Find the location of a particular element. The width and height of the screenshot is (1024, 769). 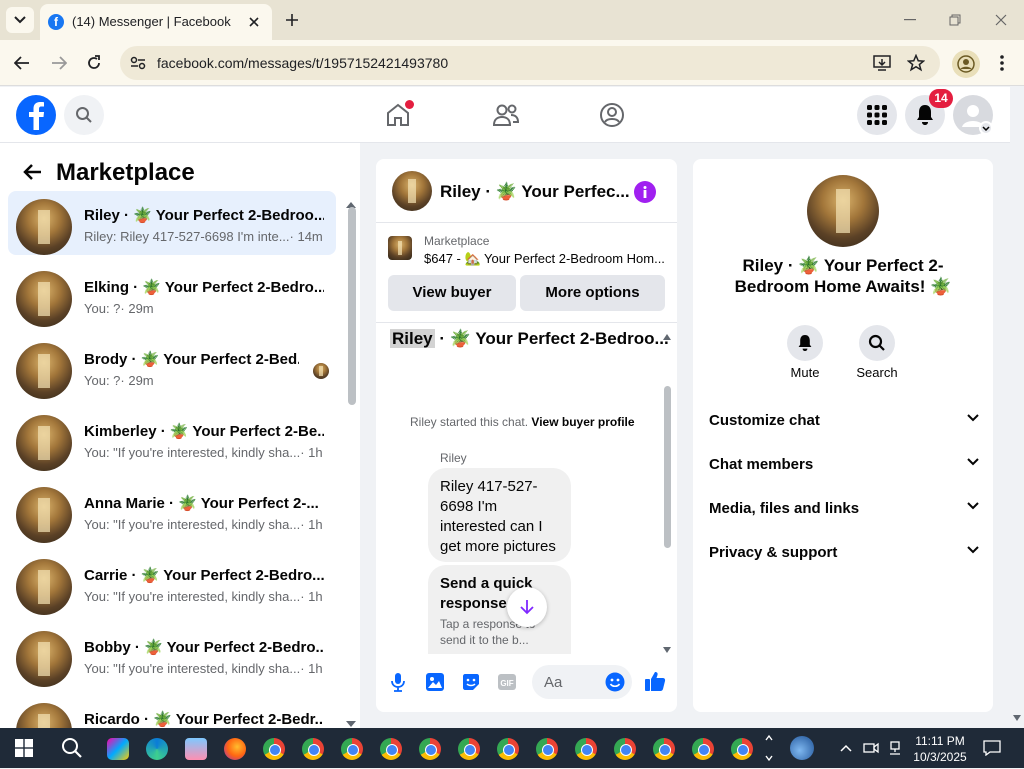

gif-button: GIF is located at coordinates (507, 682).